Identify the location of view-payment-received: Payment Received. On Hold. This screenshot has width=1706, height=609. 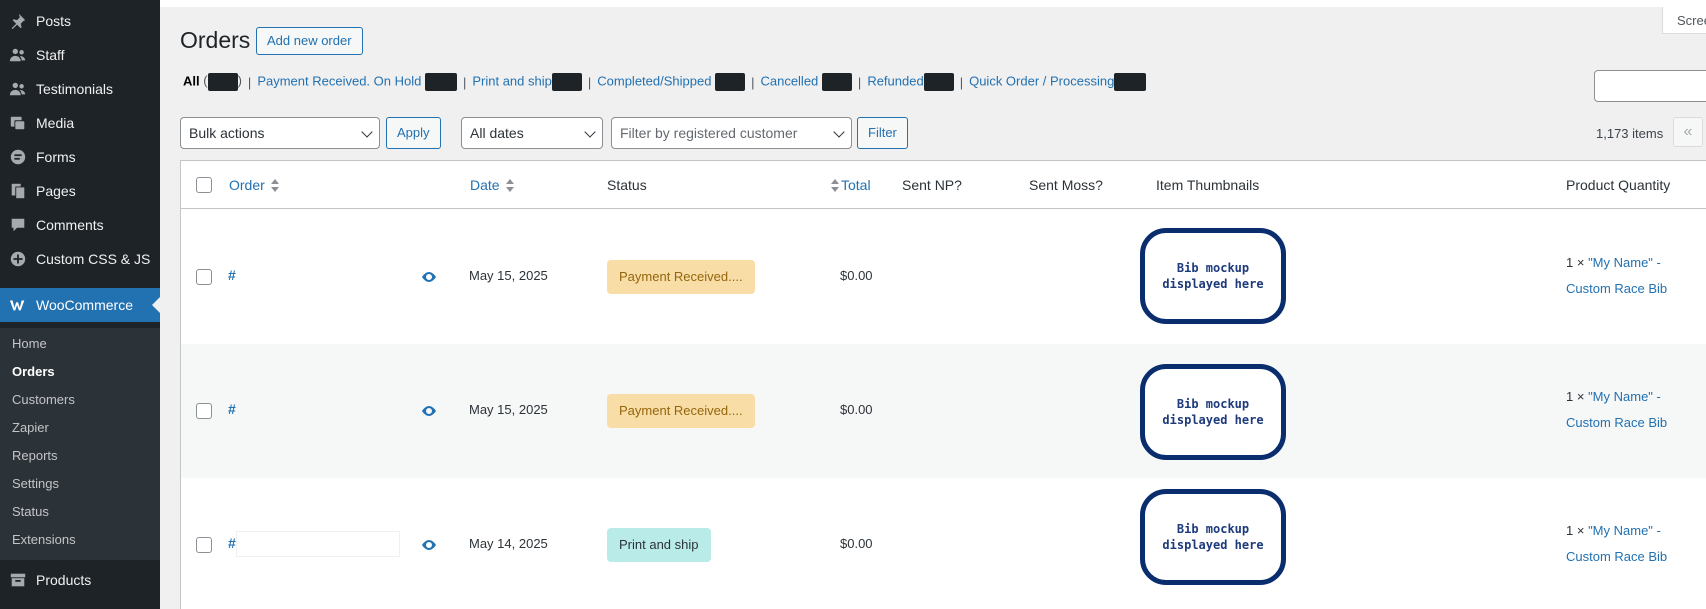
(357, 82).